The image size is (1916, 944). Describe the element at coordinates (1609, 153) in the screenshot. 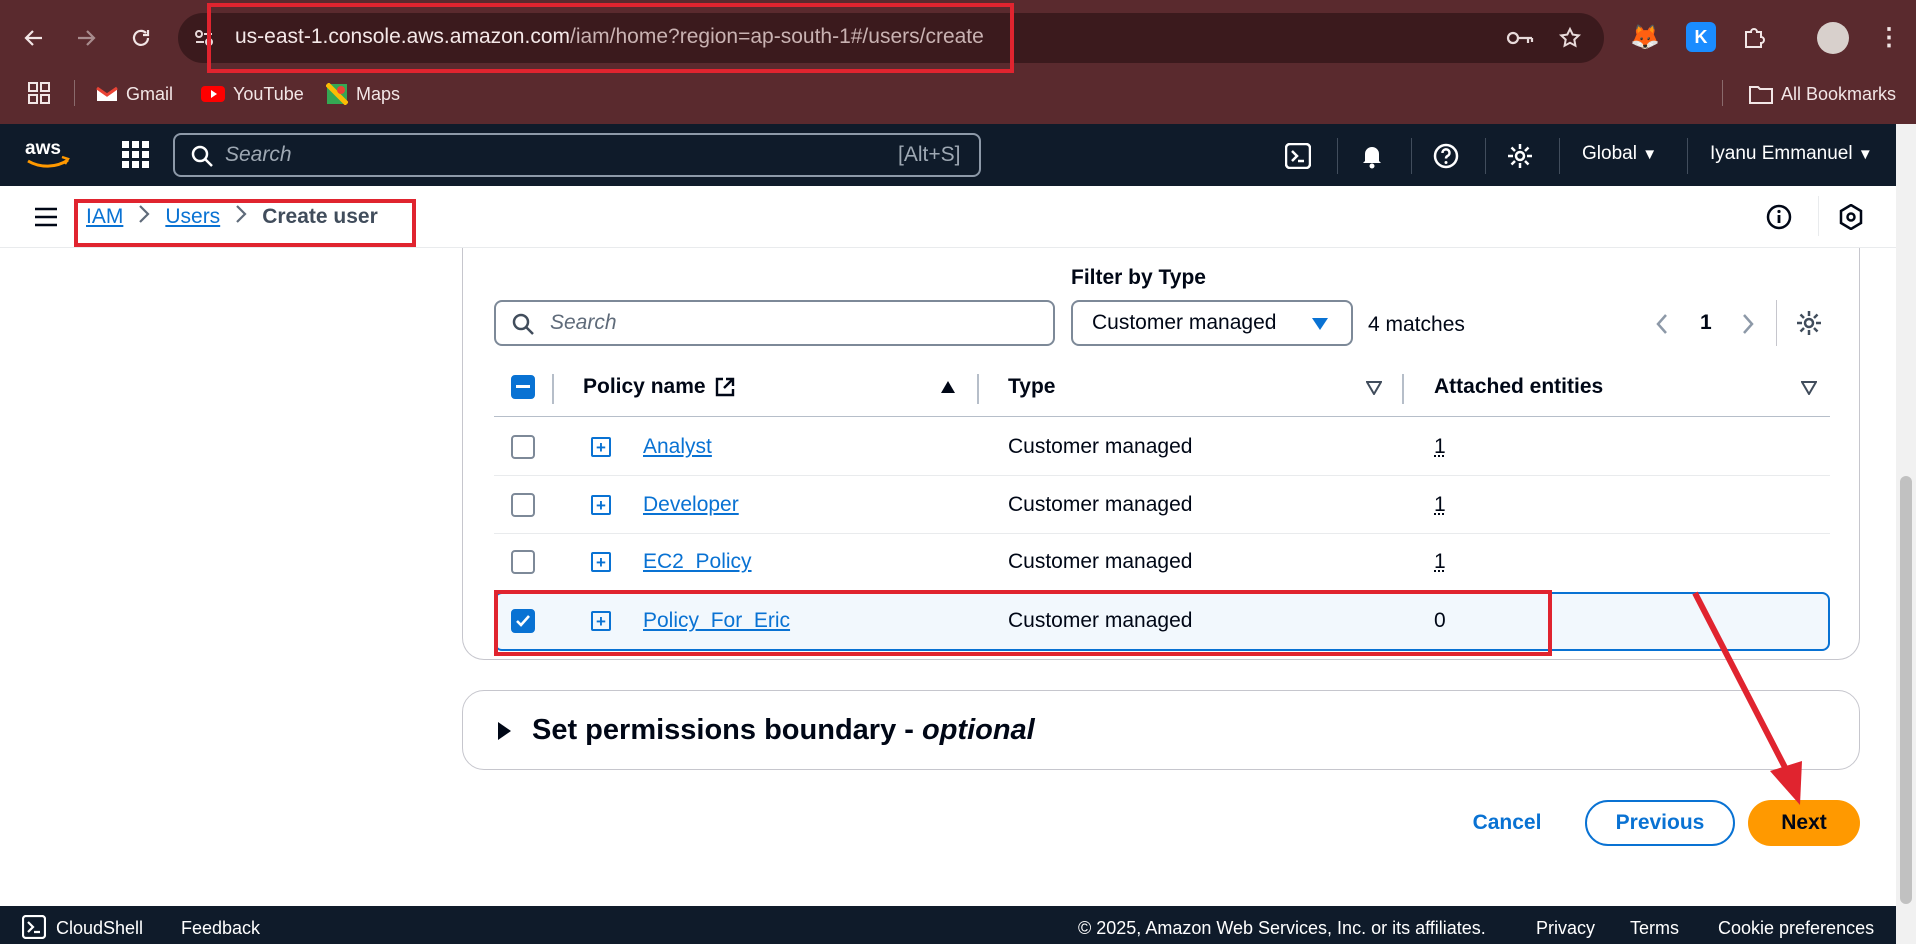

I see `region-label: Global` at that location.